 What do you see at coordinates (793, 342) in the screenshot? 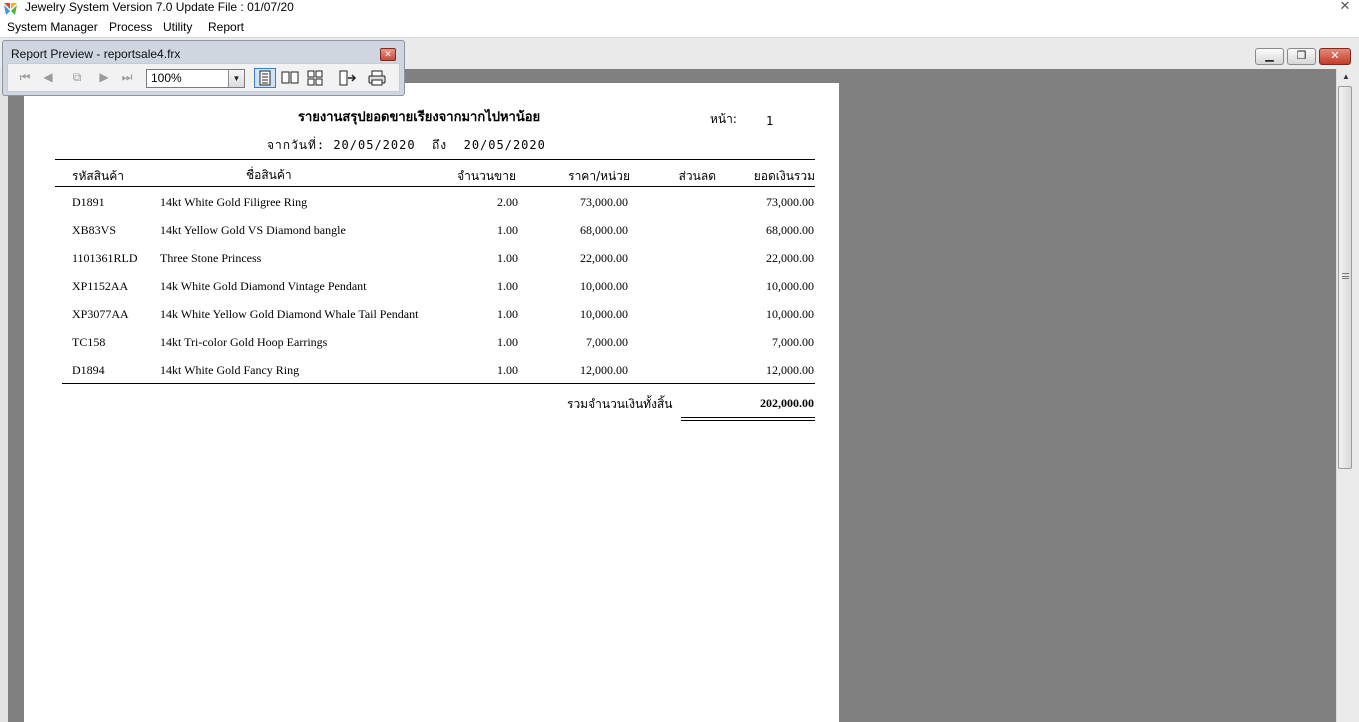
I see `row-total: 7,000.00` at bounding box center [793, 342].